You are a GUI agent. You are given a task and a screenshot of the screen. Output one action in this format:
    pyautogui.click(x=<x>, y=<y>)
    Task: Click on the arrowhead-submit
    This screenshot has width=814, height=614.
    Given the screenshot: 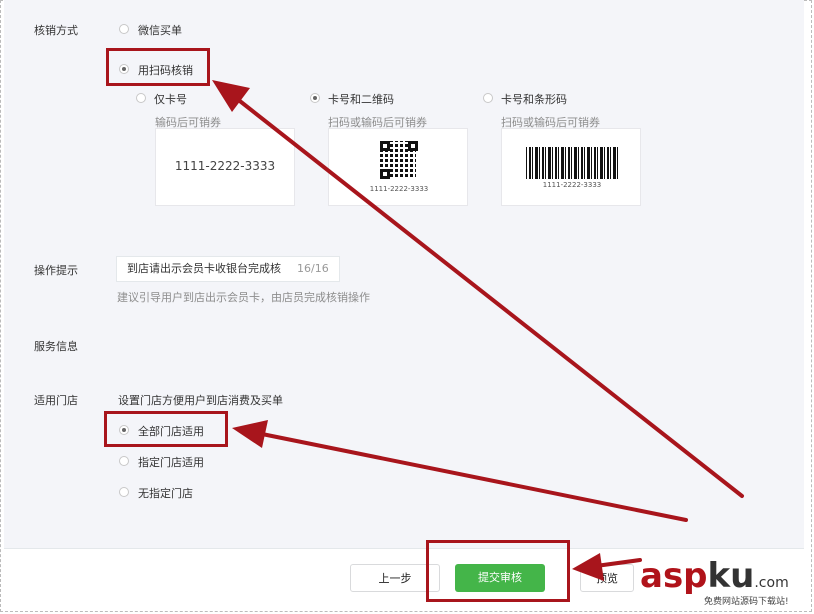 What is the action you would take?
    pyautogui.click(x=588, y=567)
    